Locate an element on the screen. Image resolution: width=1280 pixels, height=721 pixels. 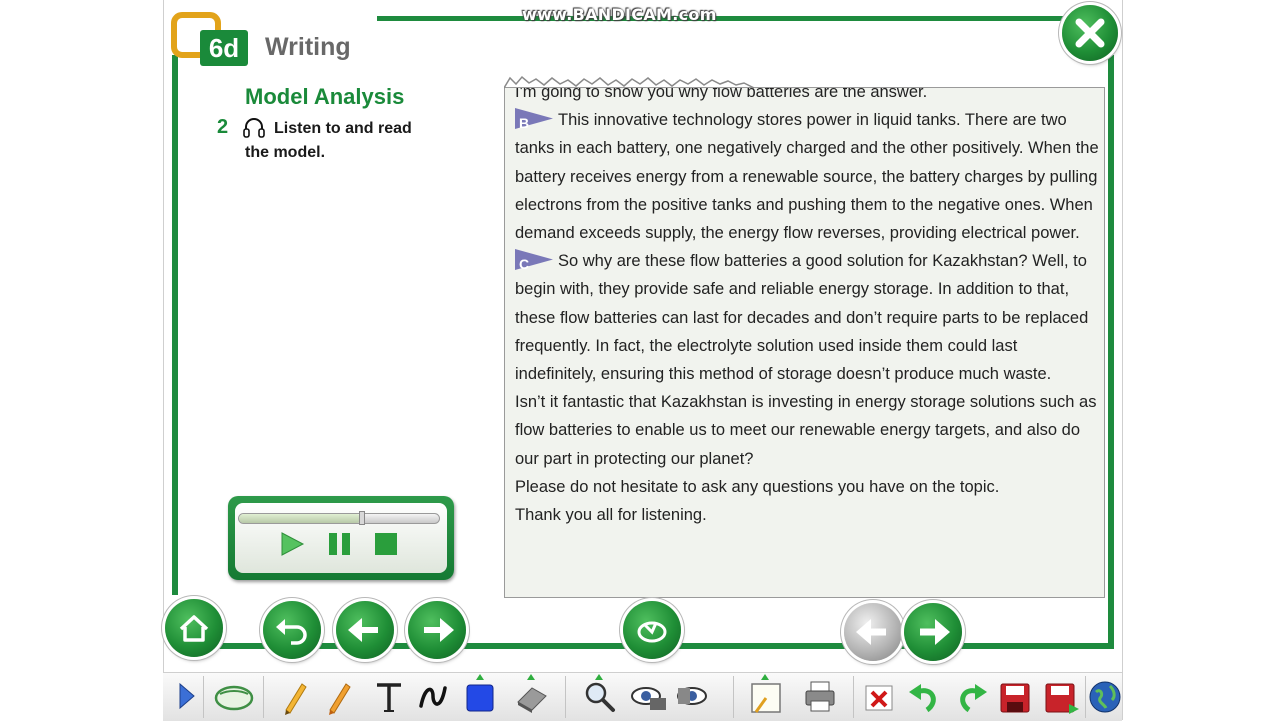
zoom-icon is located at coordinates (600, 697).